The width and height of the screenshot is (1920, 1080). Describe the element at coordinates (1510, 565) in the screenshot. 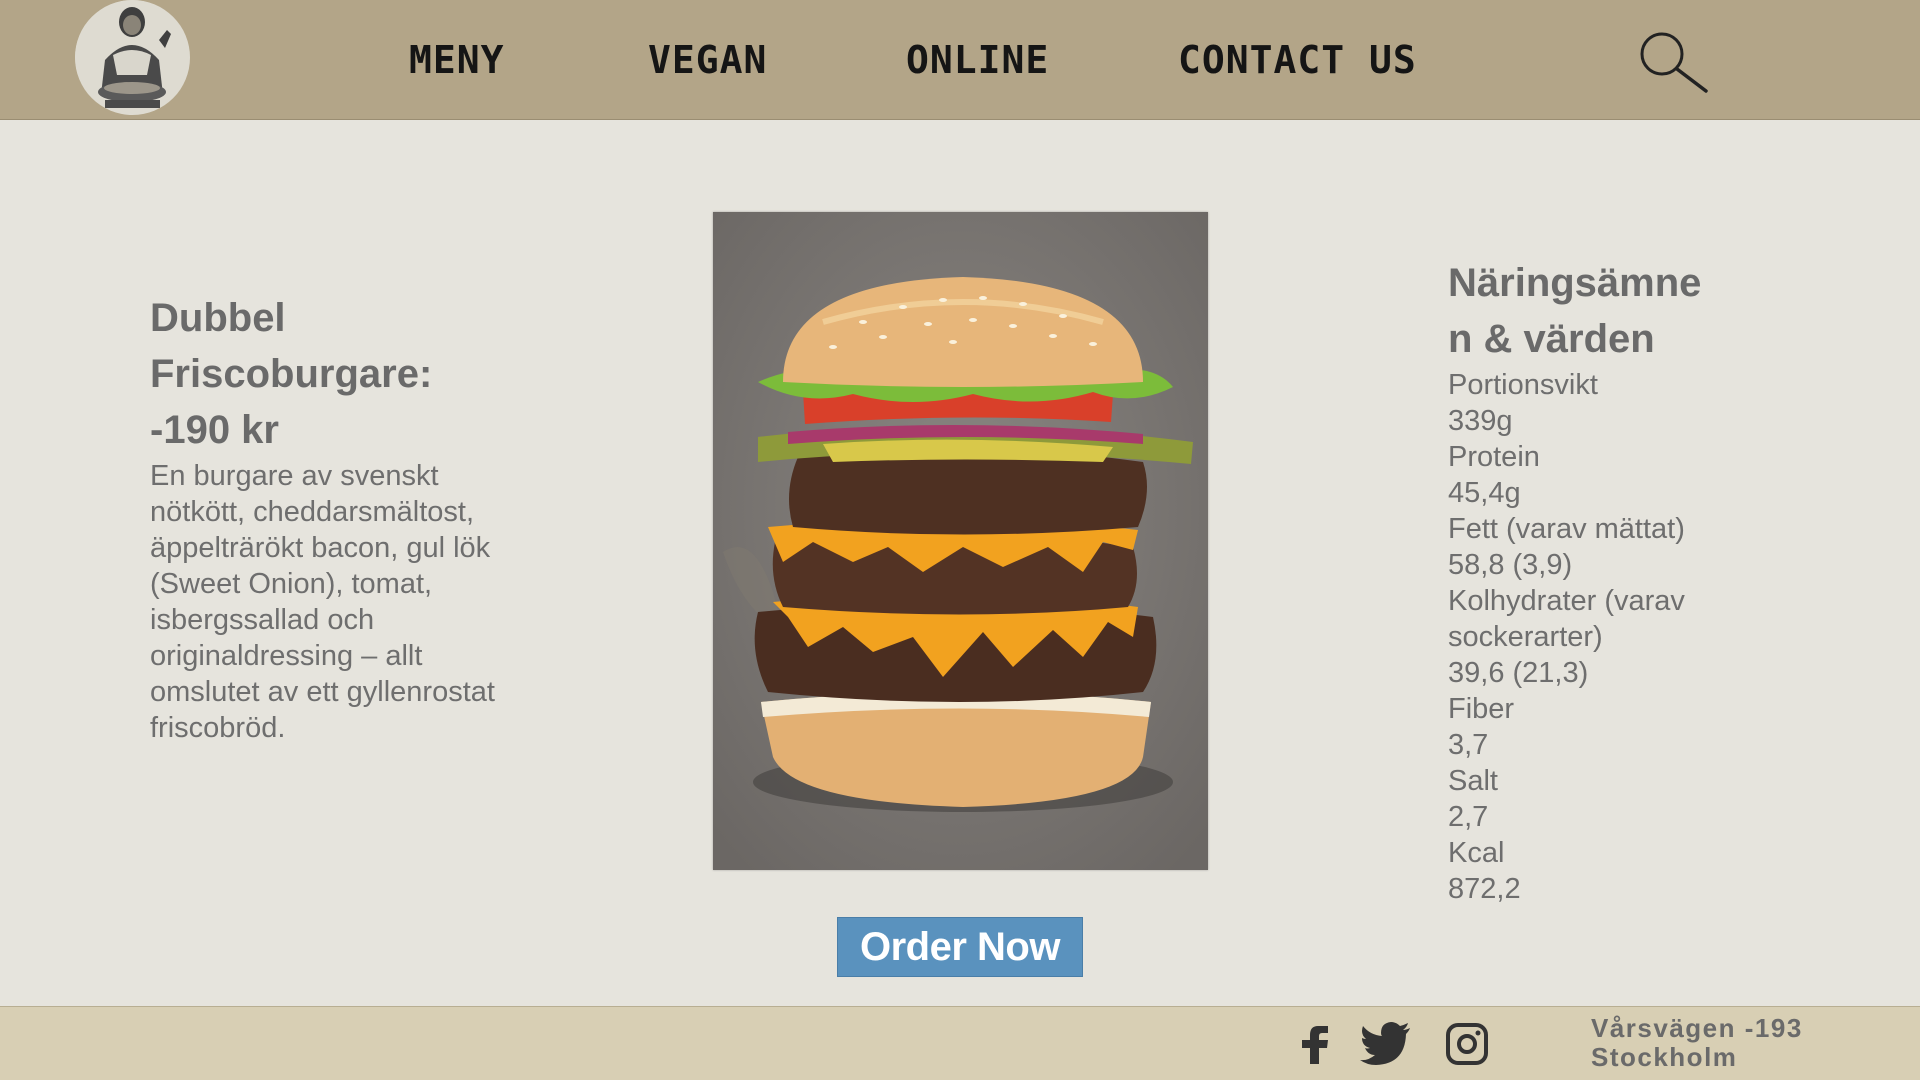

I see `nutrition-value: 58,8 (3,9)` at that location.